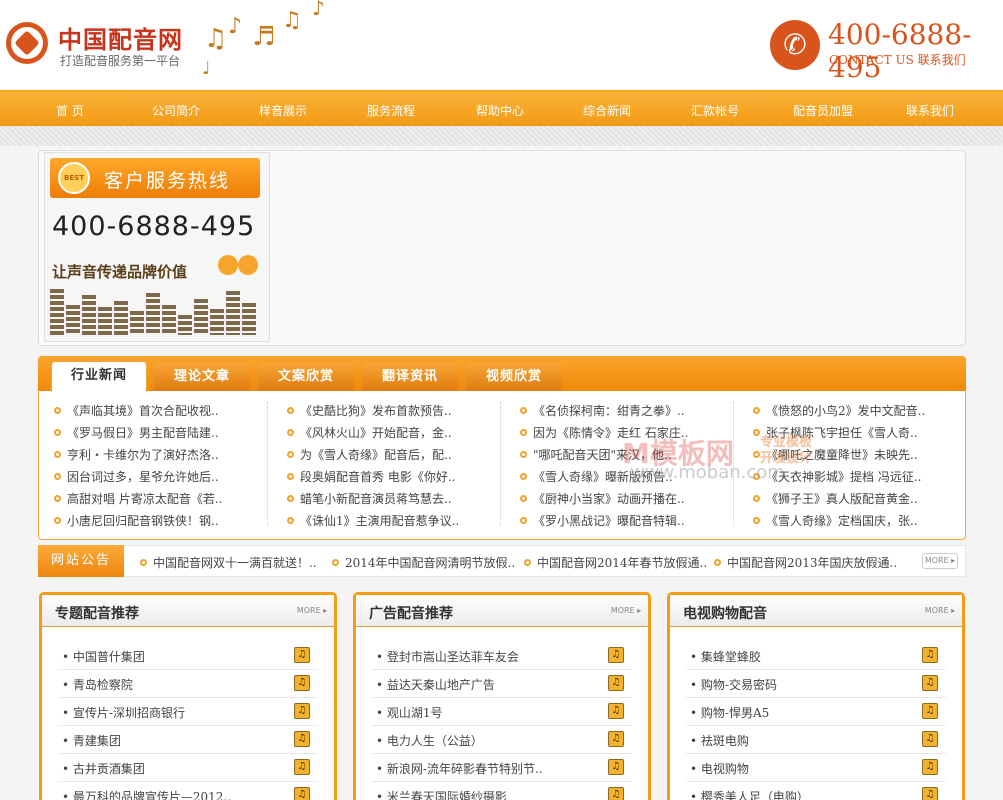  I want to click on list-item: • 观山湖1号, so click(409, 712).